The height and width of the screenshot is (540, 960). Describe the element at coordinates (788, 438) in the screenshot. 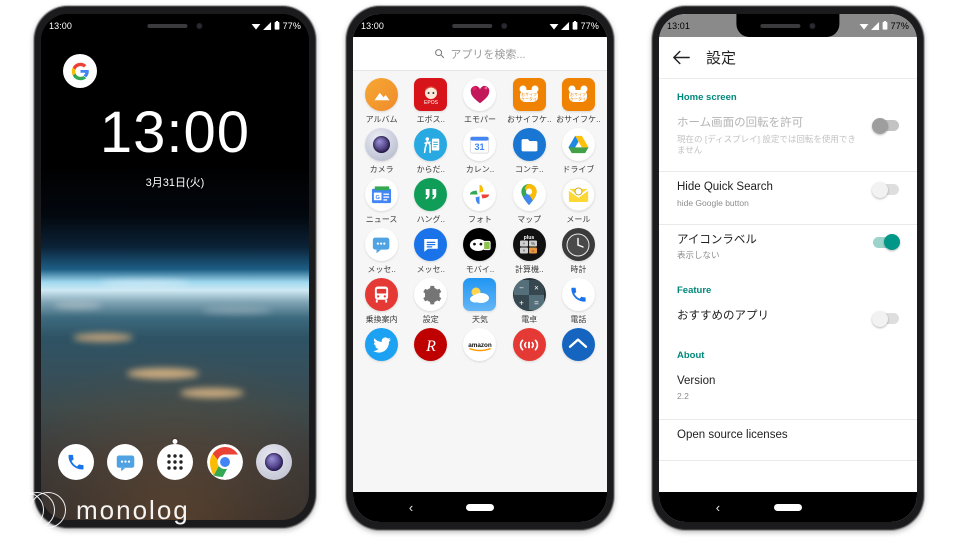

I see `settings-row-open-source-licenses: Open source licenses` at that location.